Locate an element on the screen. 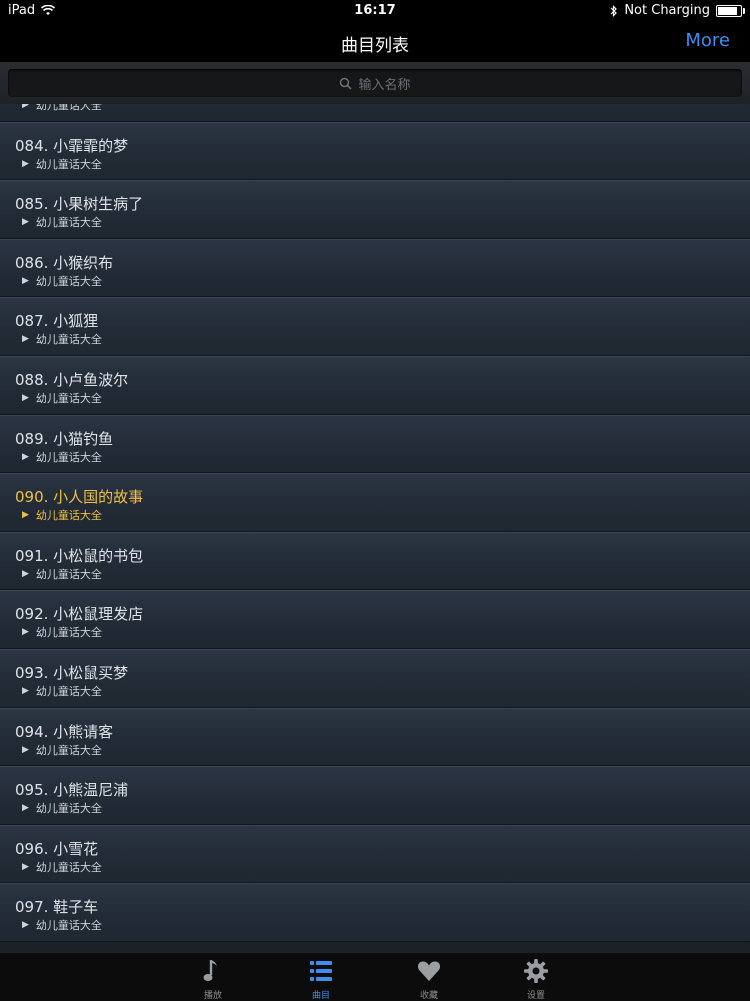 This screenshot has width=750, height=1001. list-item: 084. 小霏霏的梦 ▶ 幼儿童话大全 is located at coordinates (375, 151).